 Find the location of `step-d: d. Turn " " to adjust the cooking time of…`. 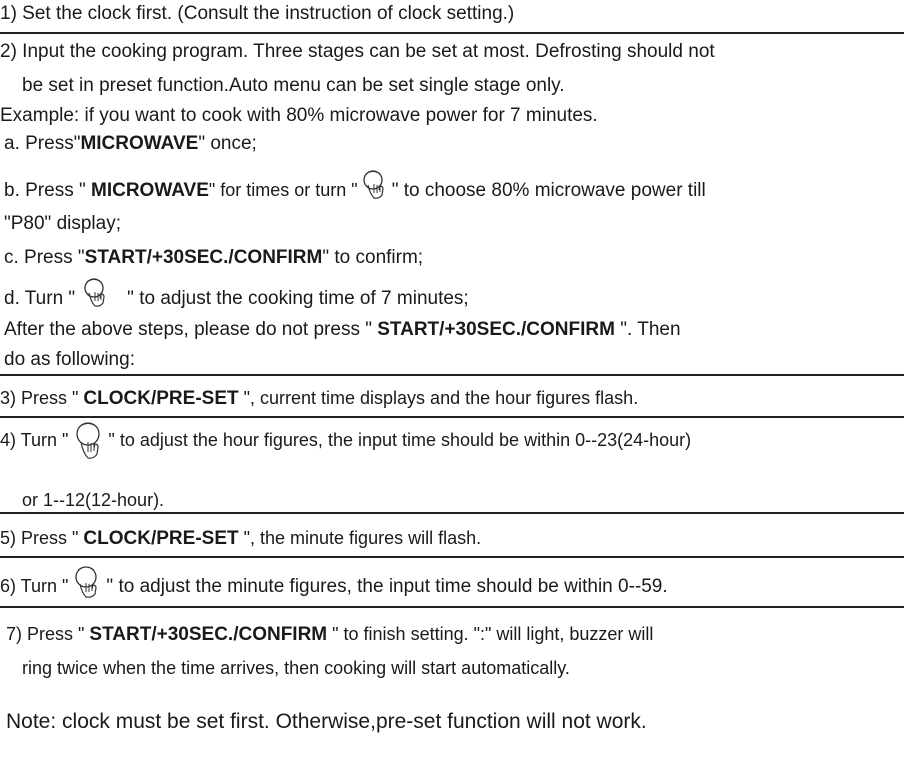

step-d: d. Turn " " to adjust the cooking time of… is located at coordinates (236, 296).